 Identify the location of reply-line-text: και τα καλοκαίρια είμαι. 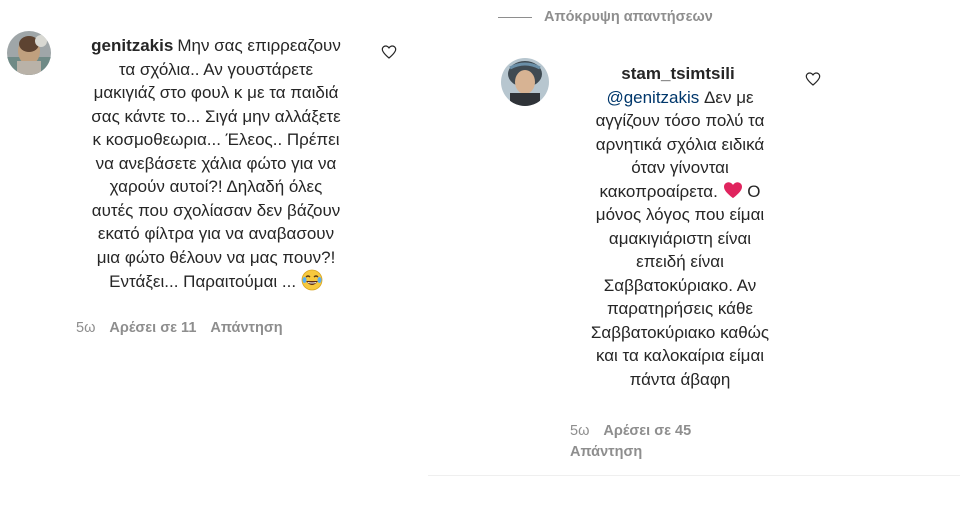
(680, 355).